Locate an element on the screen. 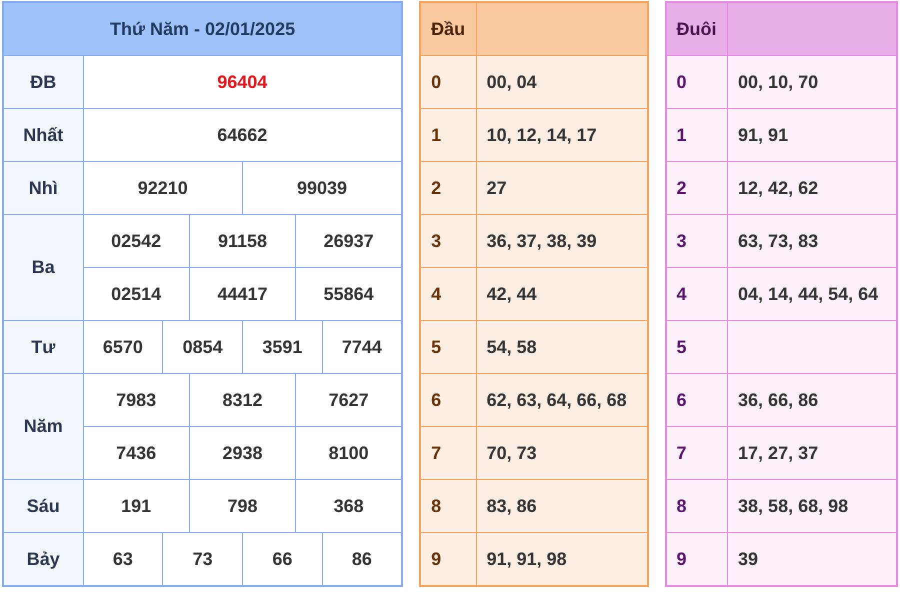 This screenshot has width=900, height=600. prize-number: 55864 is located at coordinates (349, 294).